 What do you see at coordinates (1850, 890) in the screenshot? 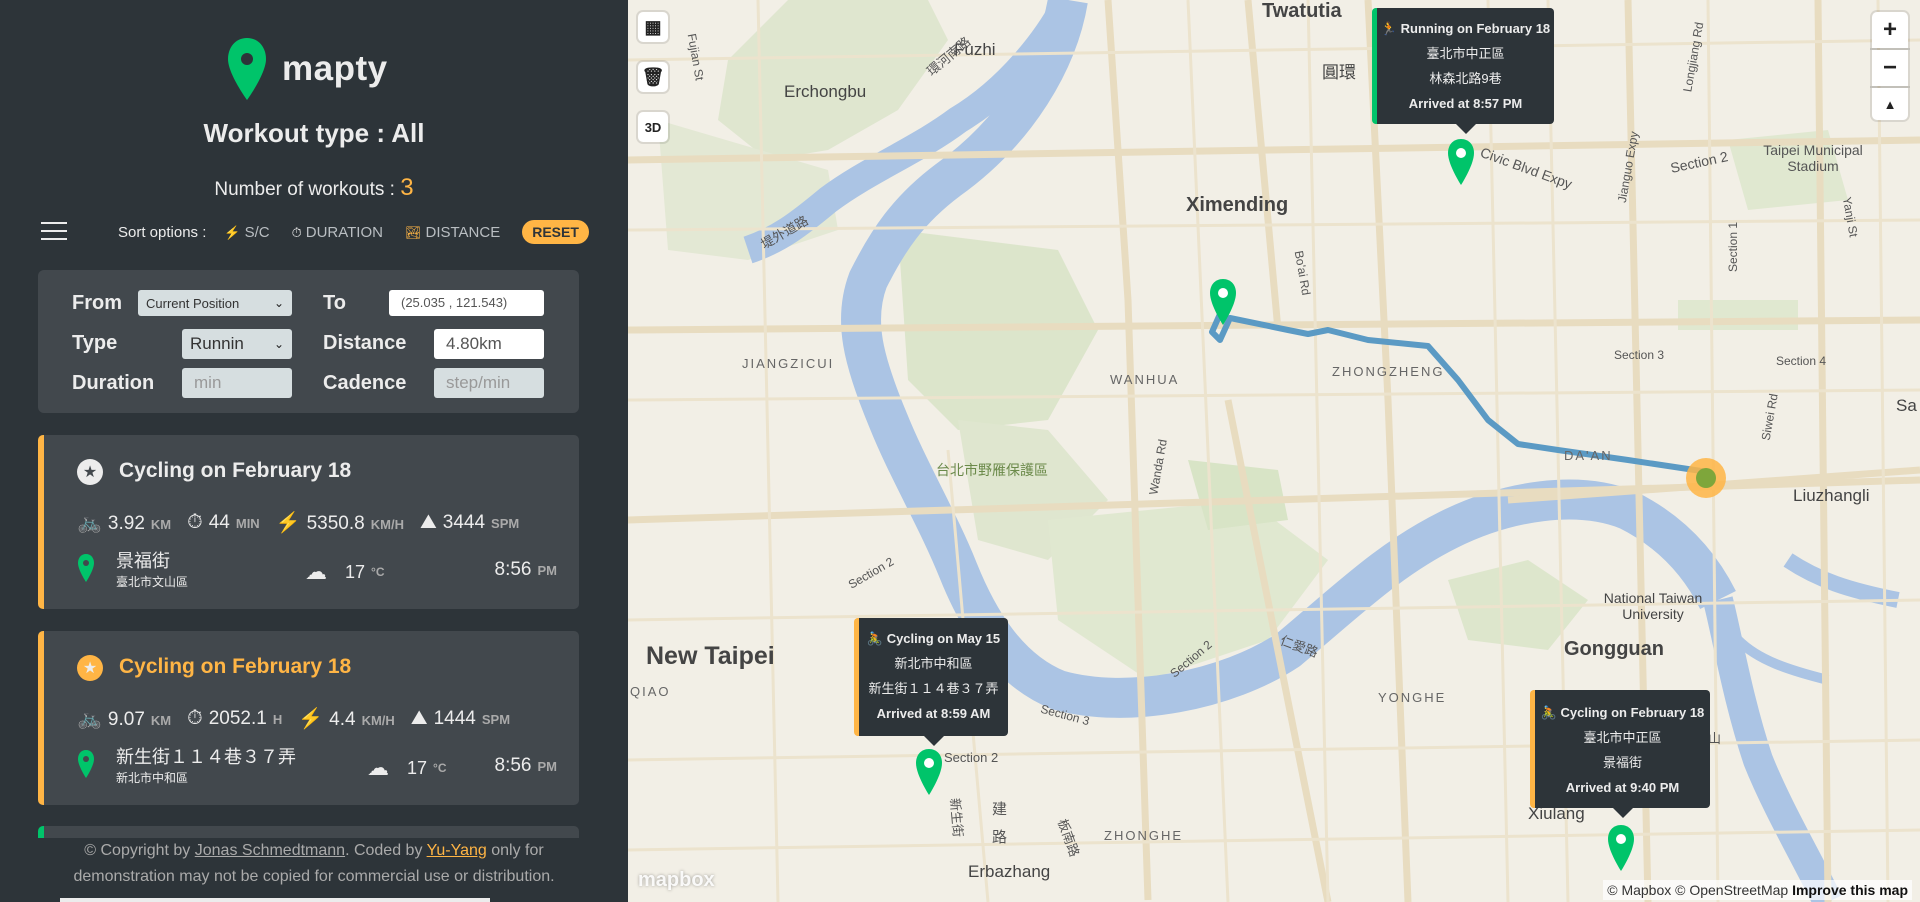
I see `improve-map-link: Improve this map` at bounding box center [1850, 890].